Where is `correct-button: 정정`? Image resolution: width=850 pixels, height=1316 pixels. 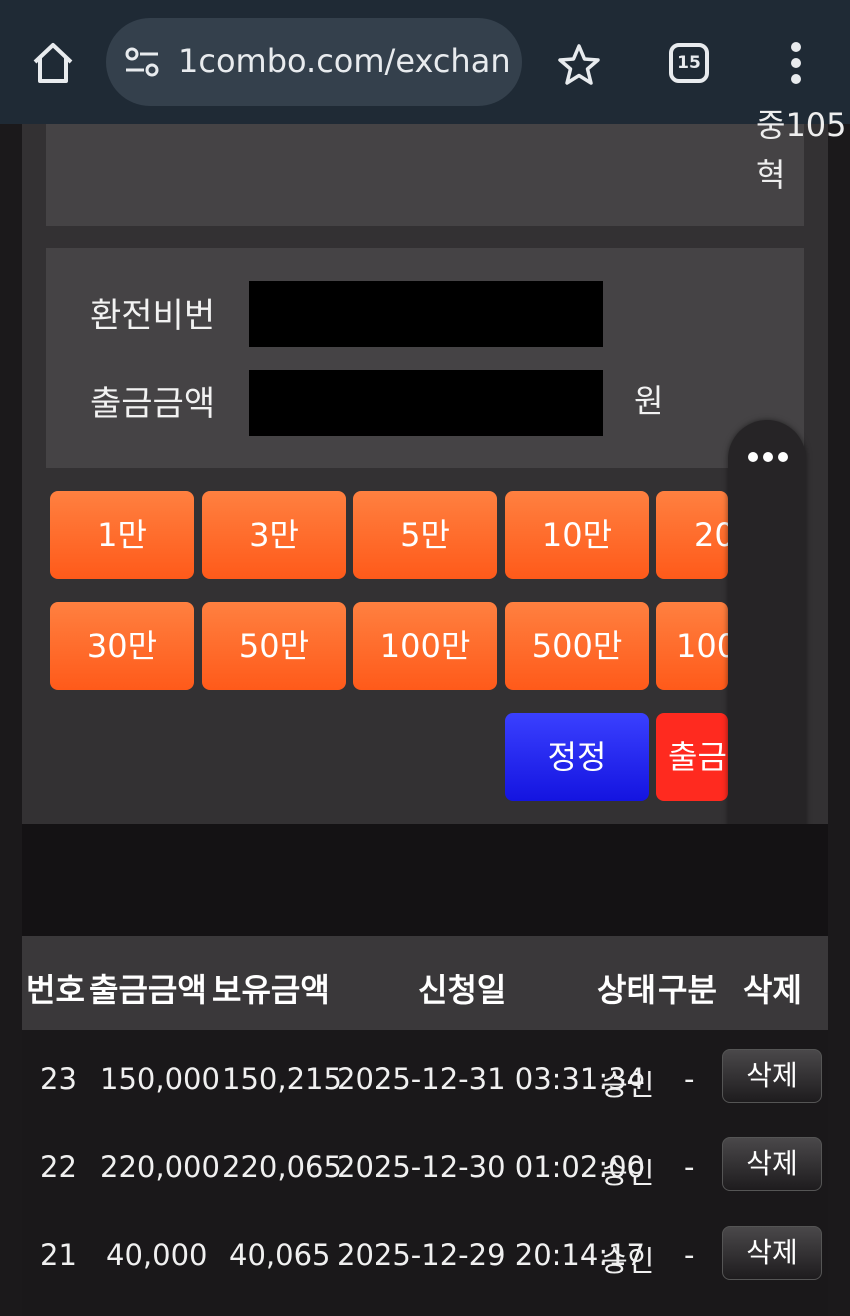 correct-button: 정정 is located at coordinates (577, 757).